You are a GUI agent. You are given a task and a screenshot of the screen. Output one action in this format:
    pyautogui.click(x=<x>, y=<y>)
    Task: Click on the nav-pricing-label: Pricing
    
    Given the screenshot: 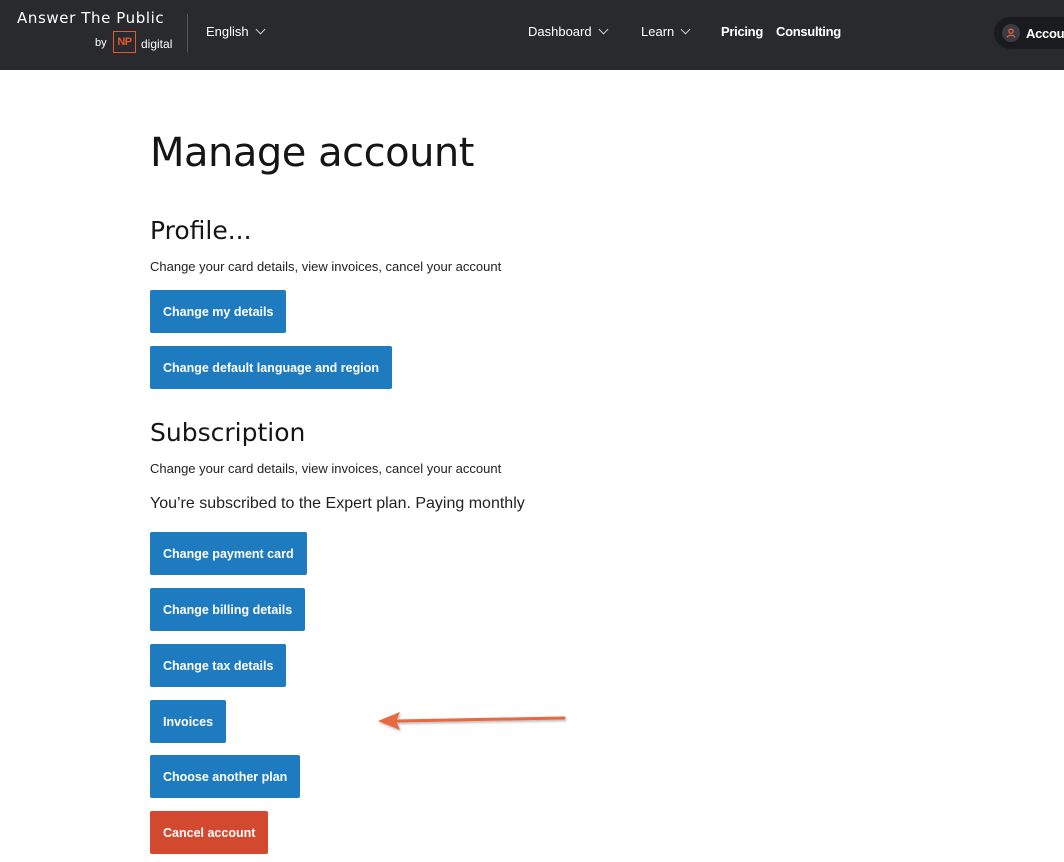 What is the action you would take?
    pyautogui.click(x=742, y=31)
    